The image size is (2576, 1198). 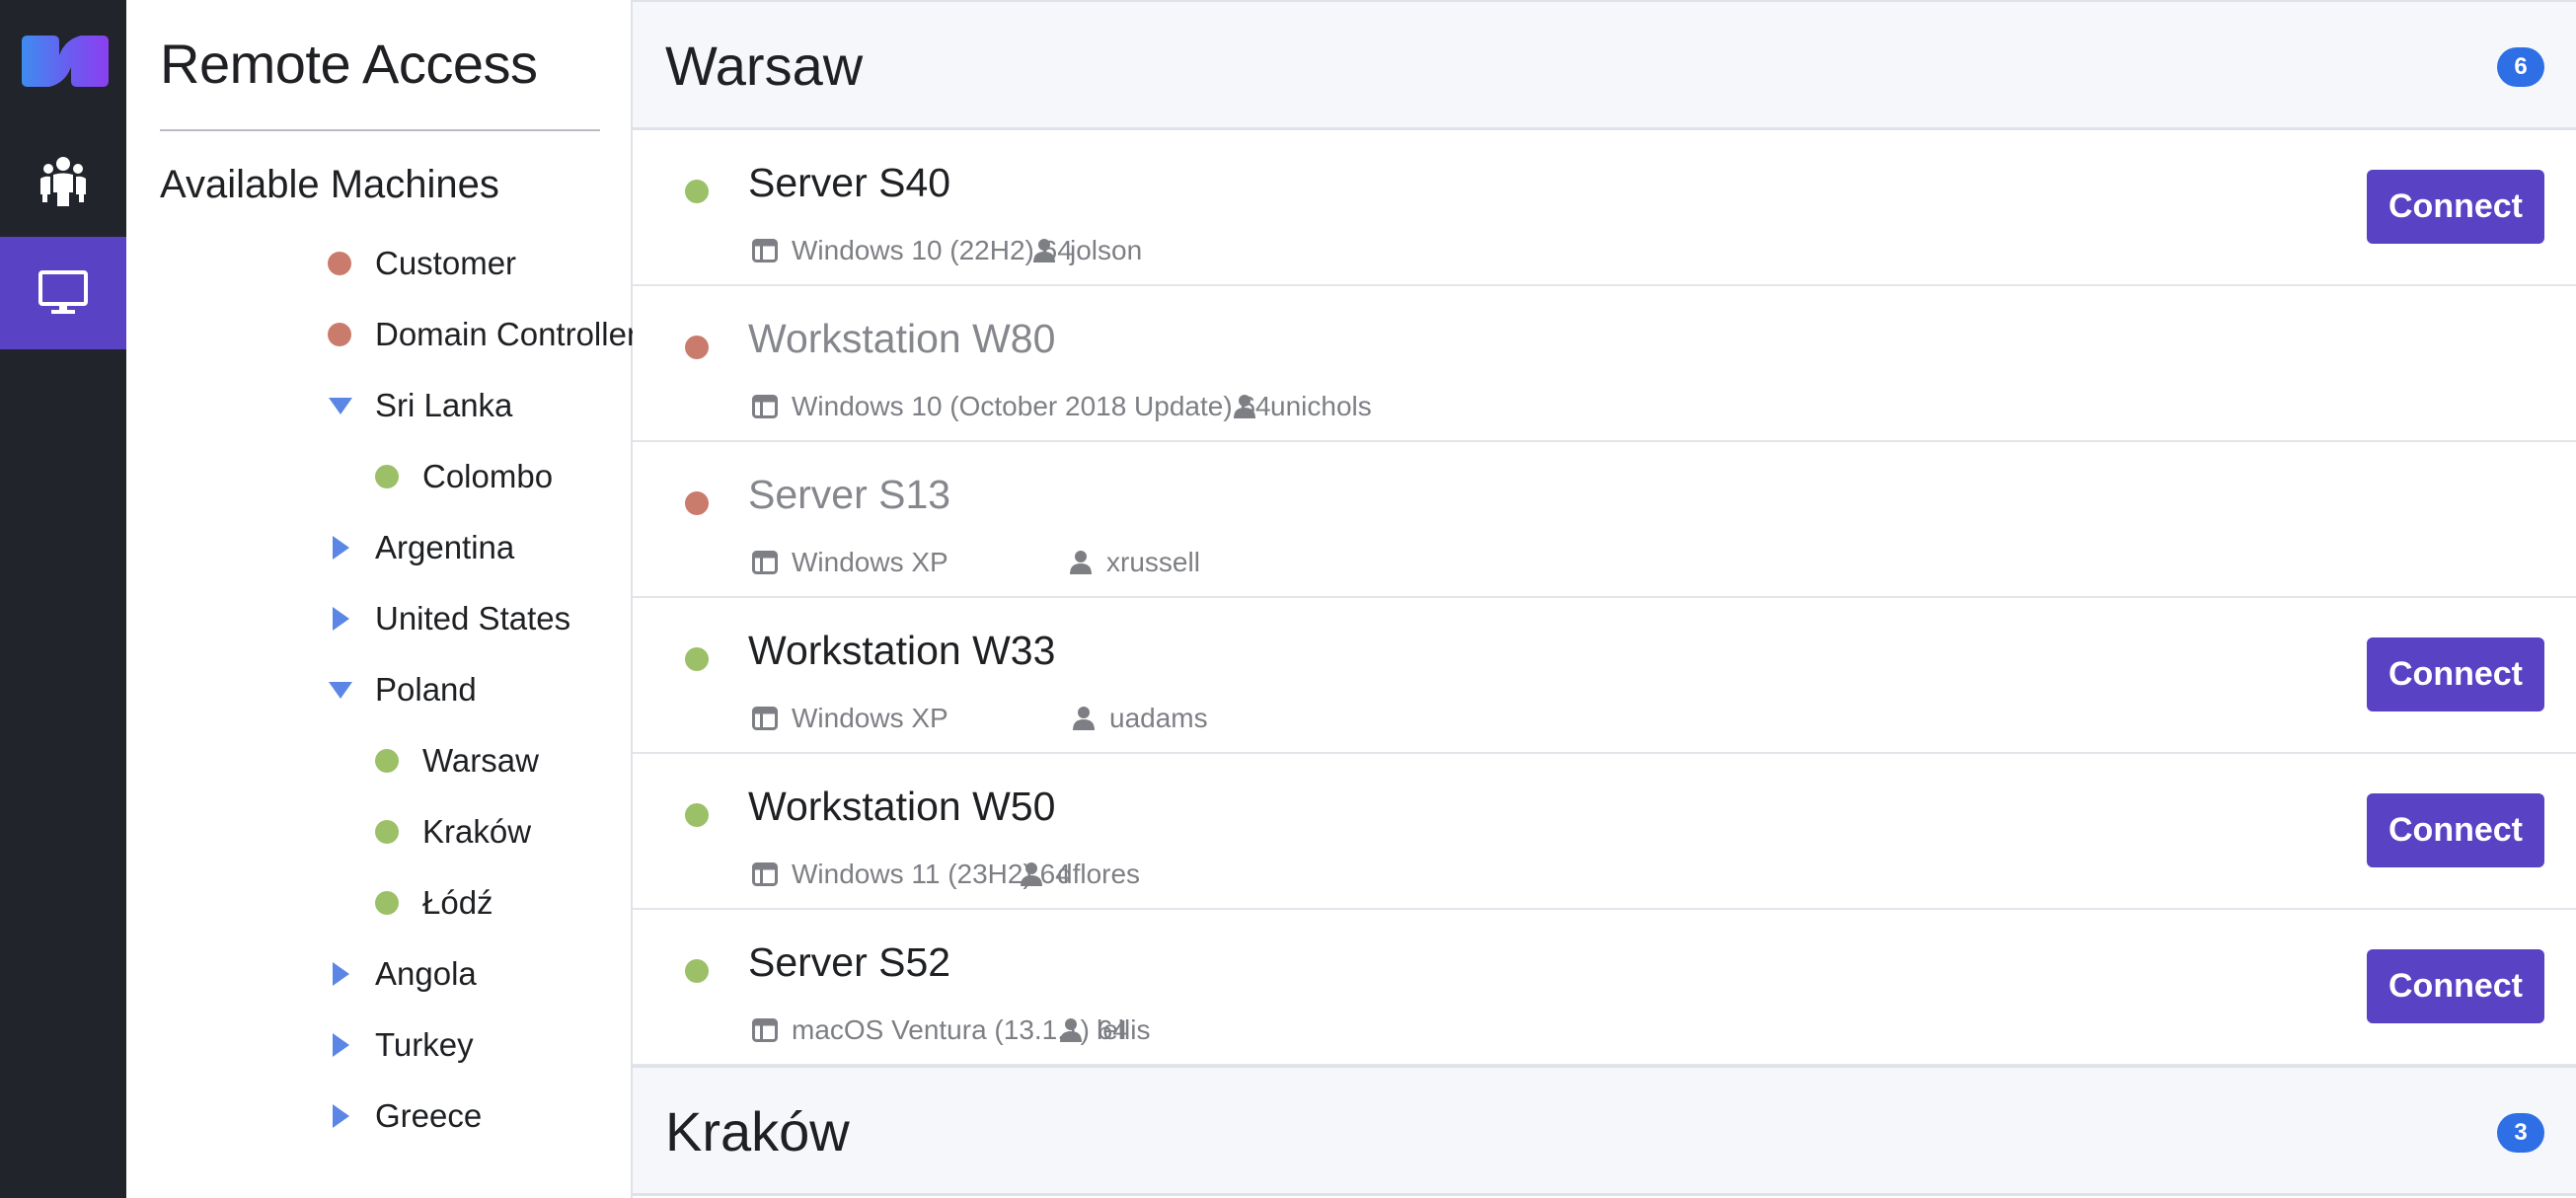 I want to click on machine-user-label: xrussell, so click(x=1153, y=562).